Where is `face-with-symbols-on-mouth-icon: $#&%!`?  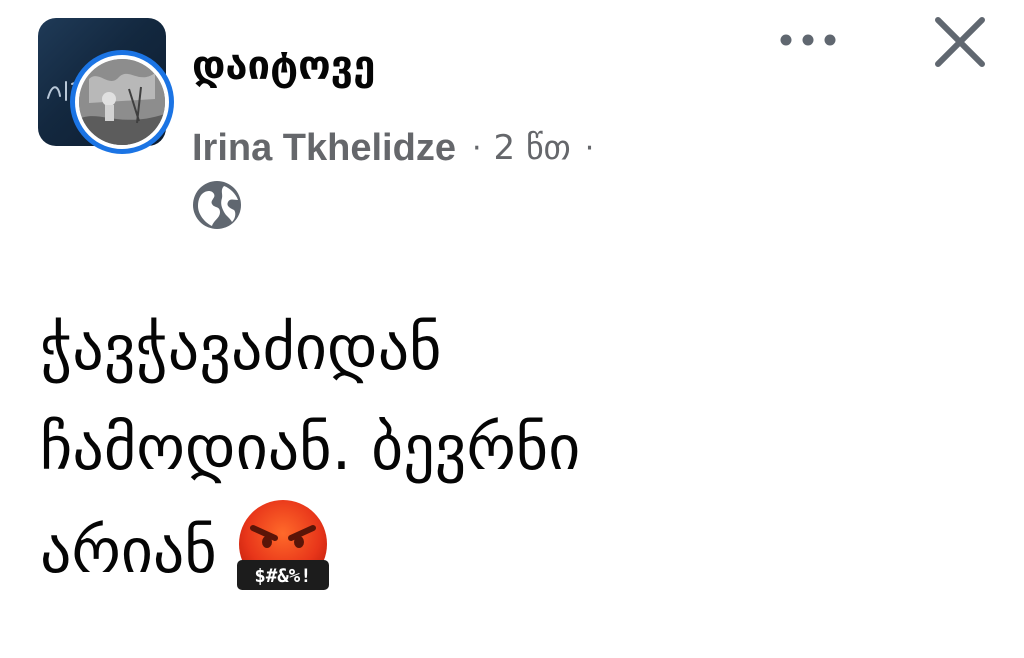
face-with-symbols-on-mouth-icon: $#&%! is located at coordinates (283, 546).